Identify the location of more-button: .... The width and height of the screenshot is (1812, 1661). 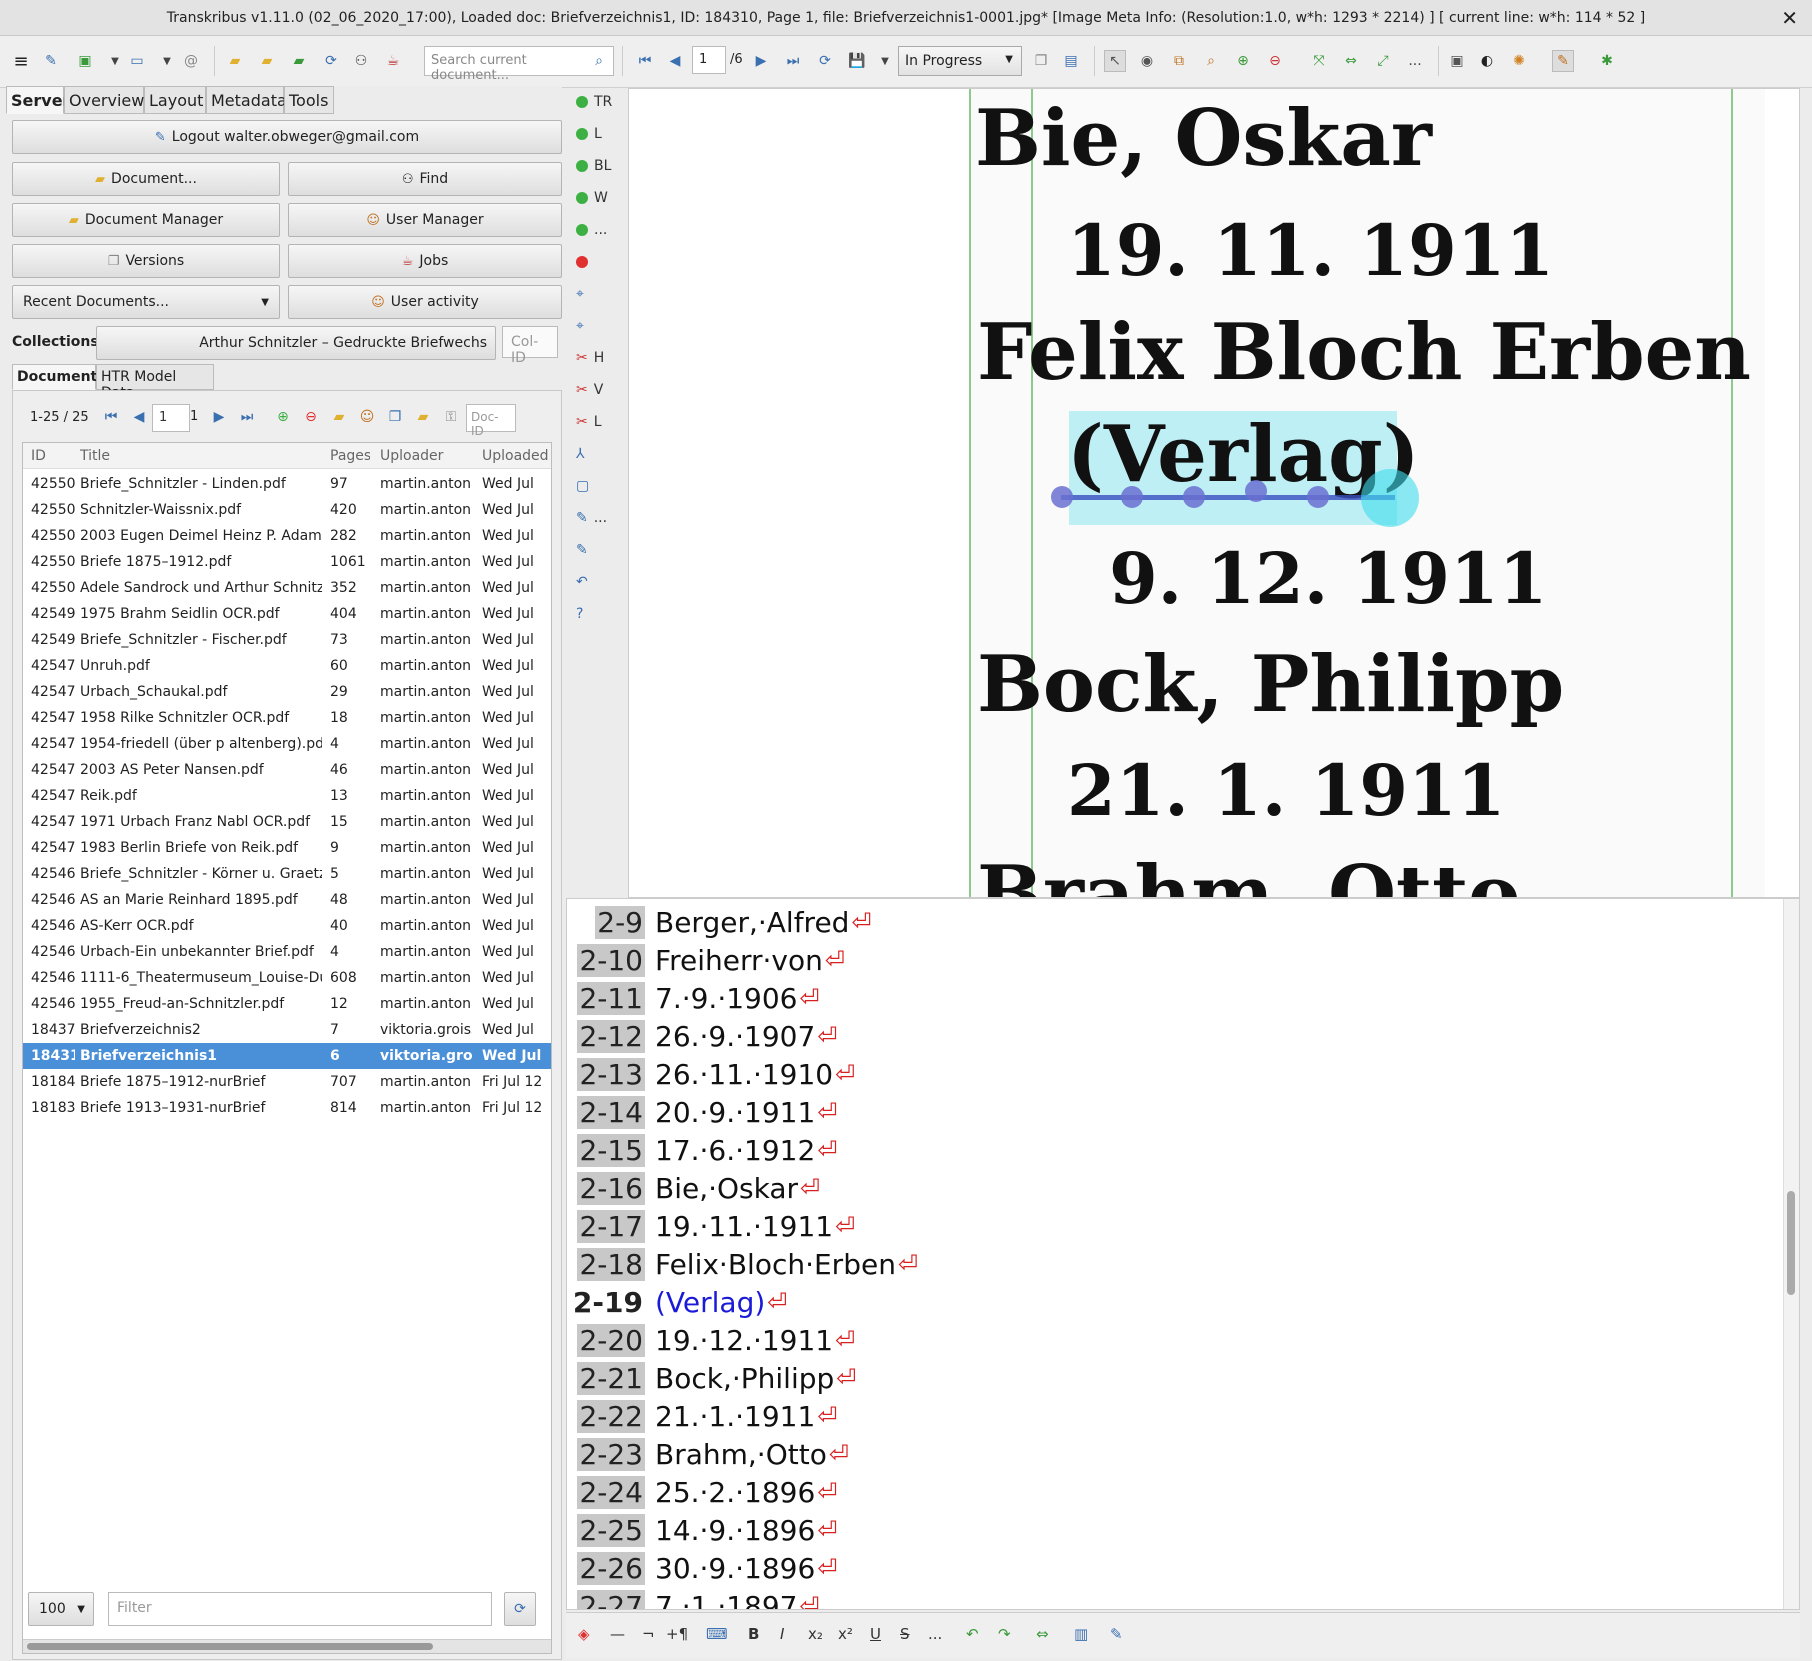
(935, 1634).